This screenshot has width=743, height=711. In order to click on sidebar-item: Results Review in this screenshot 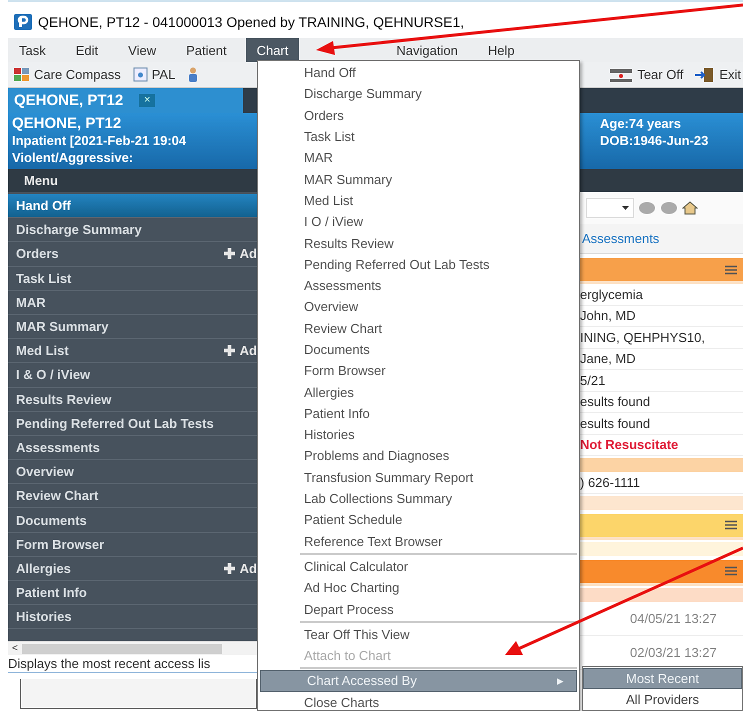, I will do `click(132, 400)`.